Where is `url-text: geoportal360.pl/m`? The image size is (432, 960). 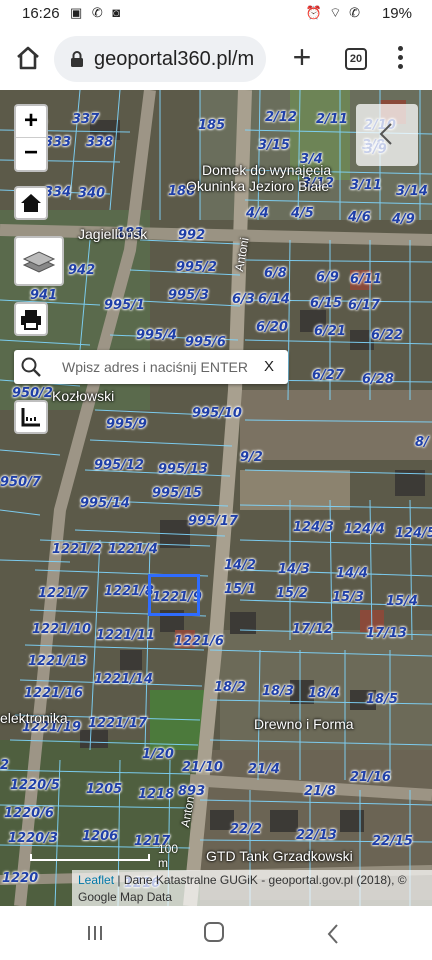
url-text: geoportal360.pl/m is located at coordinates (174, 59).